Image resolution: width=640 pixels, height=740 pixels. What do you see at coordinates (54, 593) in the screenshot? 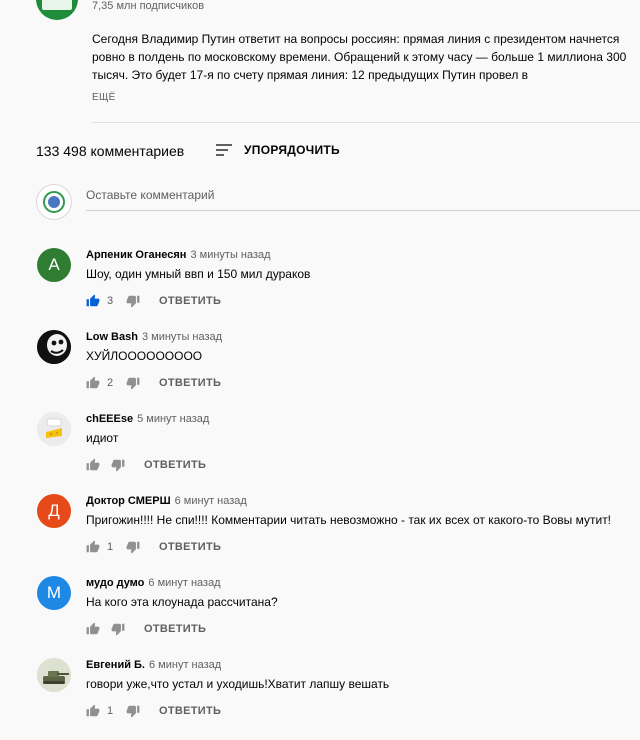
I see `avatar: М` at bounding box center [54, 593].